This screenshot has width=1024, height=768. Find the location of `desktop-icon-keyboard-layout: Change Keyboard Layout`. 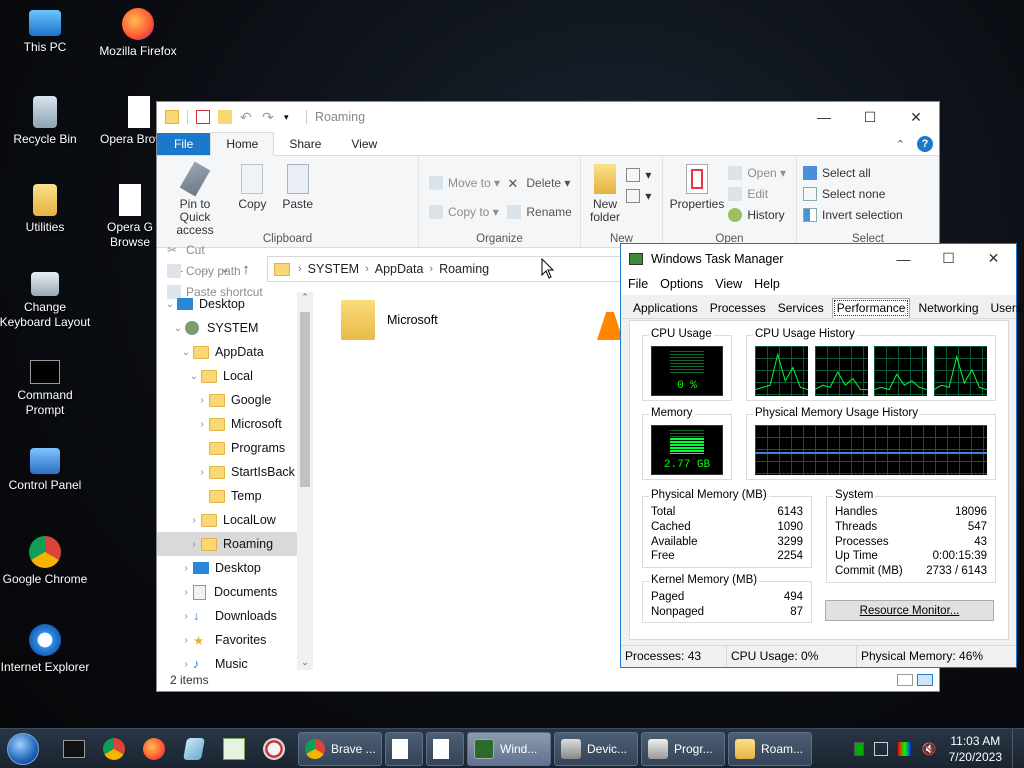

desktop-icon-keyboard-layout: Change Keyboard Layout is located at coordinates (46, 301).